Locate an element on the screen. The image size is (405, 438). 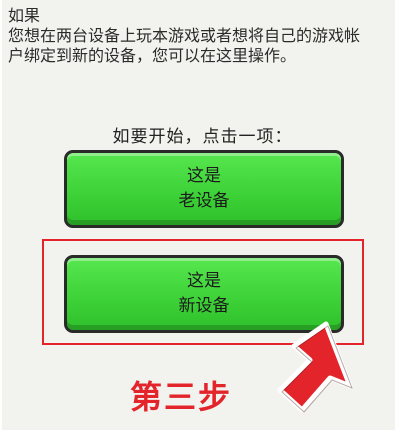
old-device-button: 这是 老设备 is located at coordinates (204, 189).